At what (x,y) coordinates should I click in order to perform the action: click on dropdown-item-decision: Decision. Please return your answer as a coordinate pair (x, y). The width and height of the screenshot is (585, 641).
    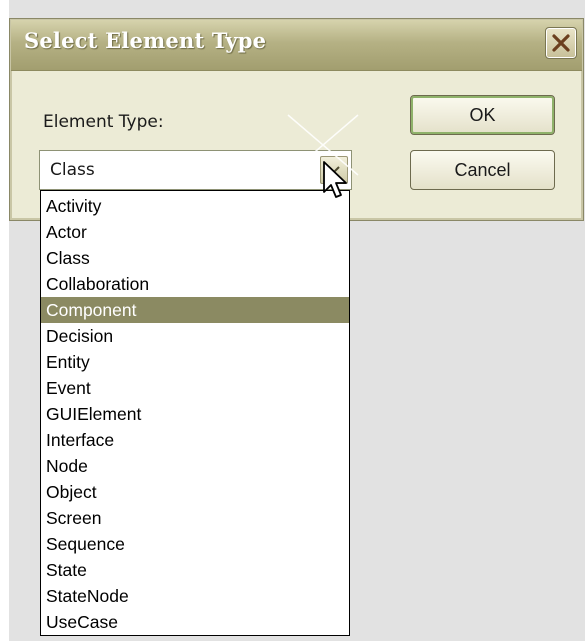
    Looking at the image, I should click on (195, 336).